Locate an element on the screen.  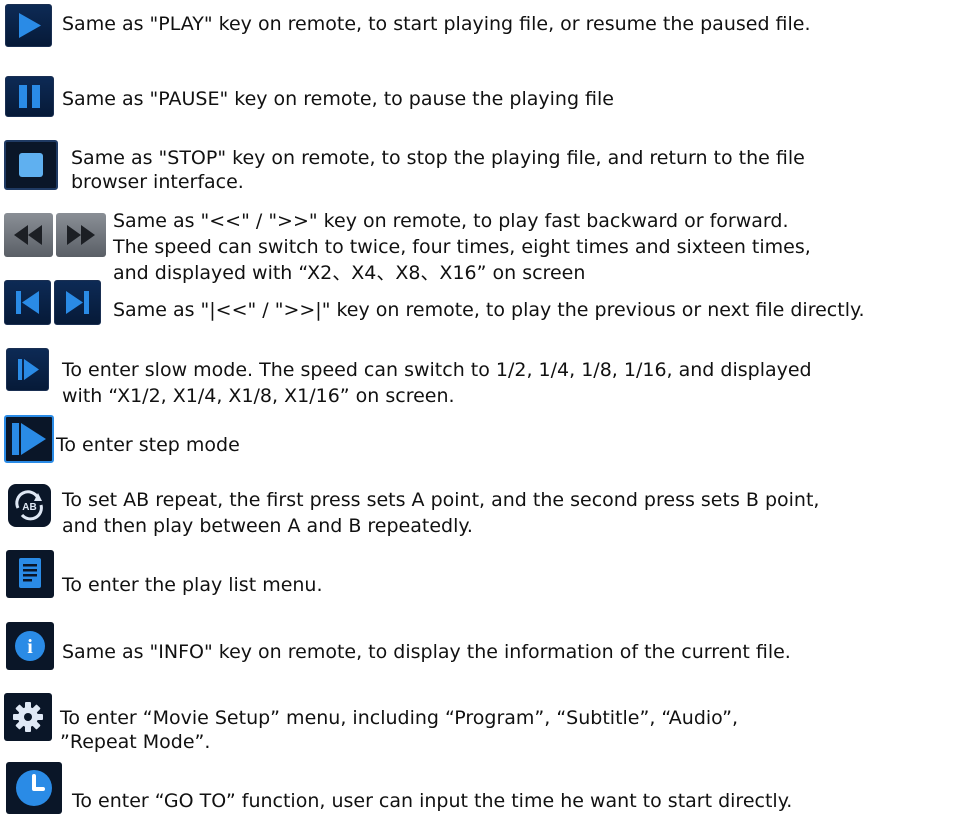
pause-icon is located at coordinates (29, 96).